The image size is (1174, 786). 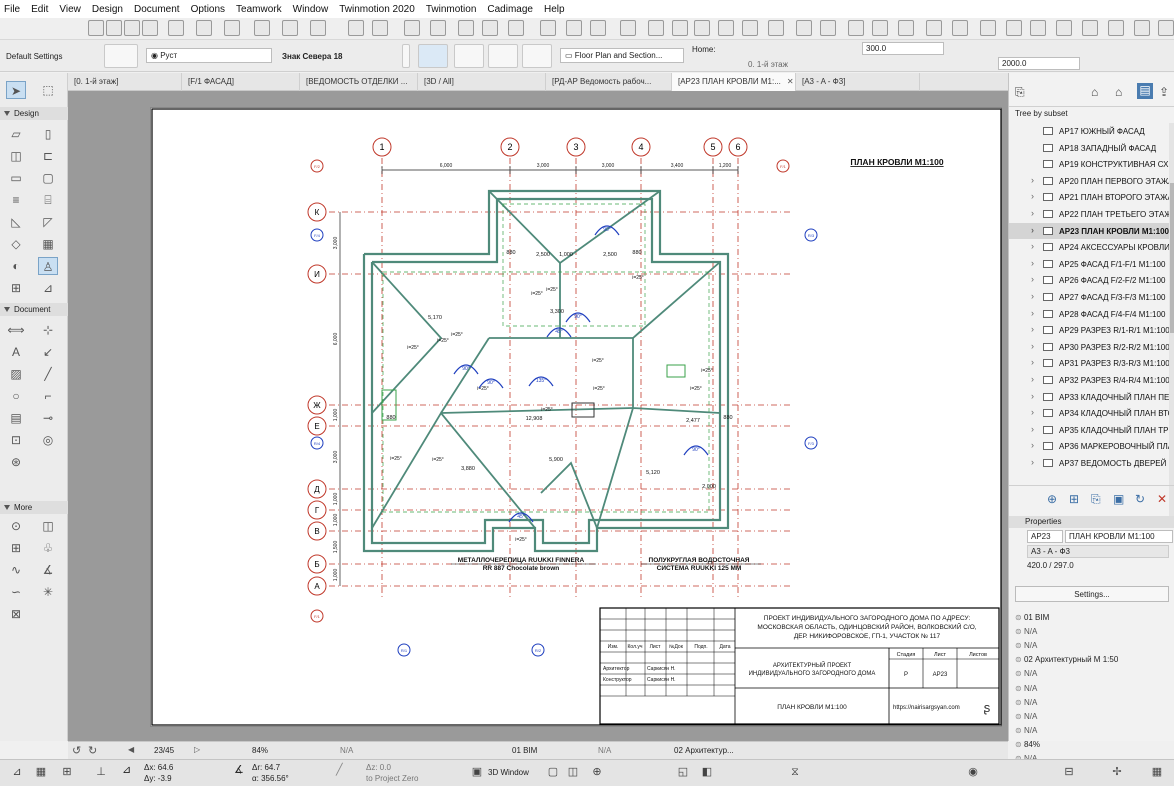 What do you see at coordinates (16, 418) in the screenshot?
I see `drawing-icon: ▤` at bounding box center [16, 418].